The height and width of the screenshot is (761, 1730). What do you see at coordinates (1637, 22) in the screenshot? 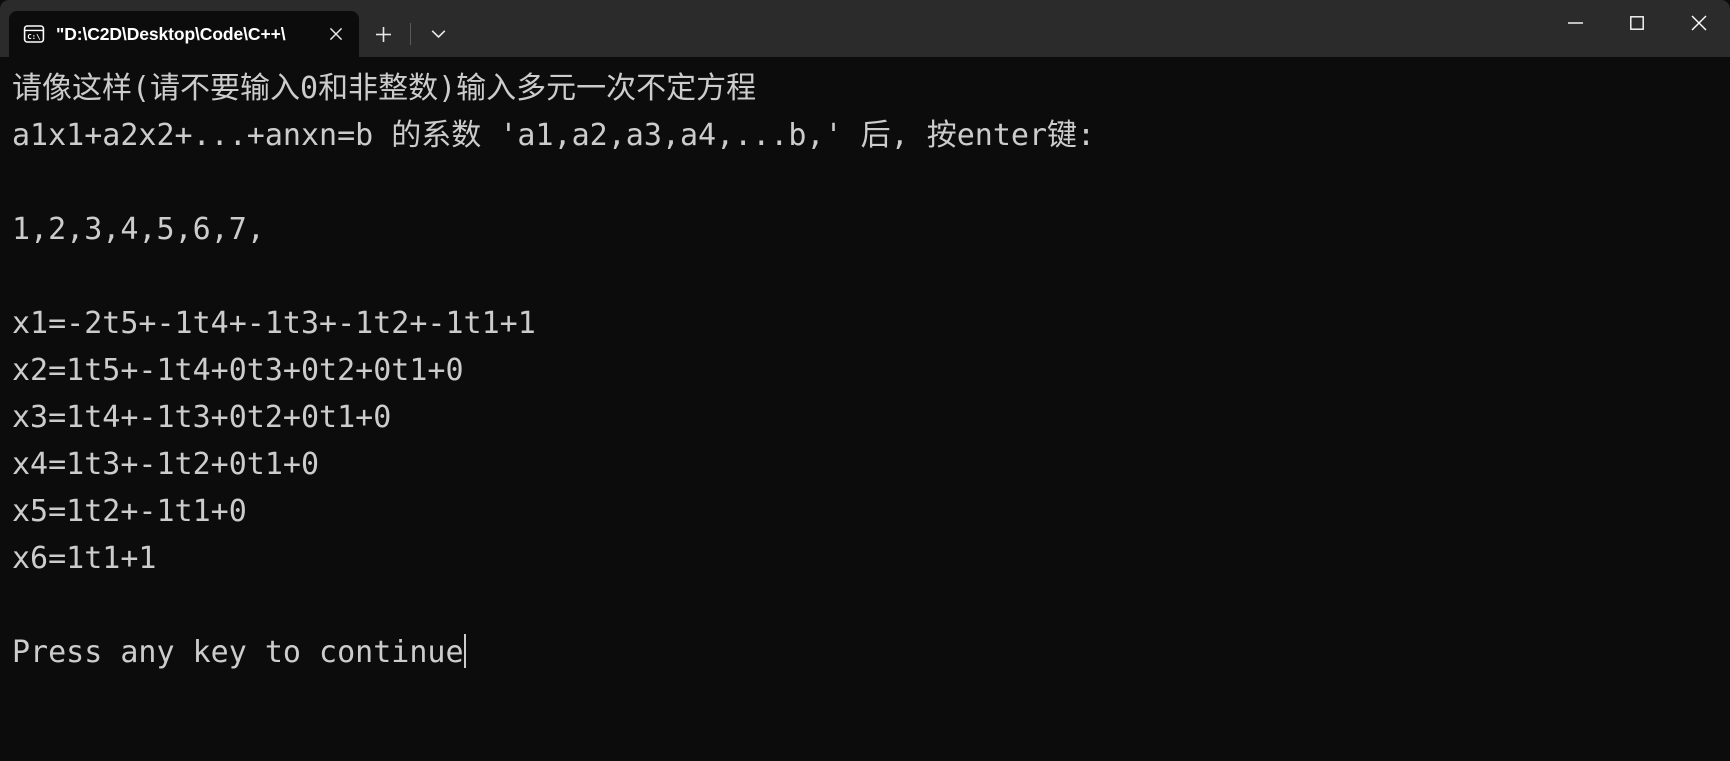
I see `maximize-button` at bounding box center [1637, 22].